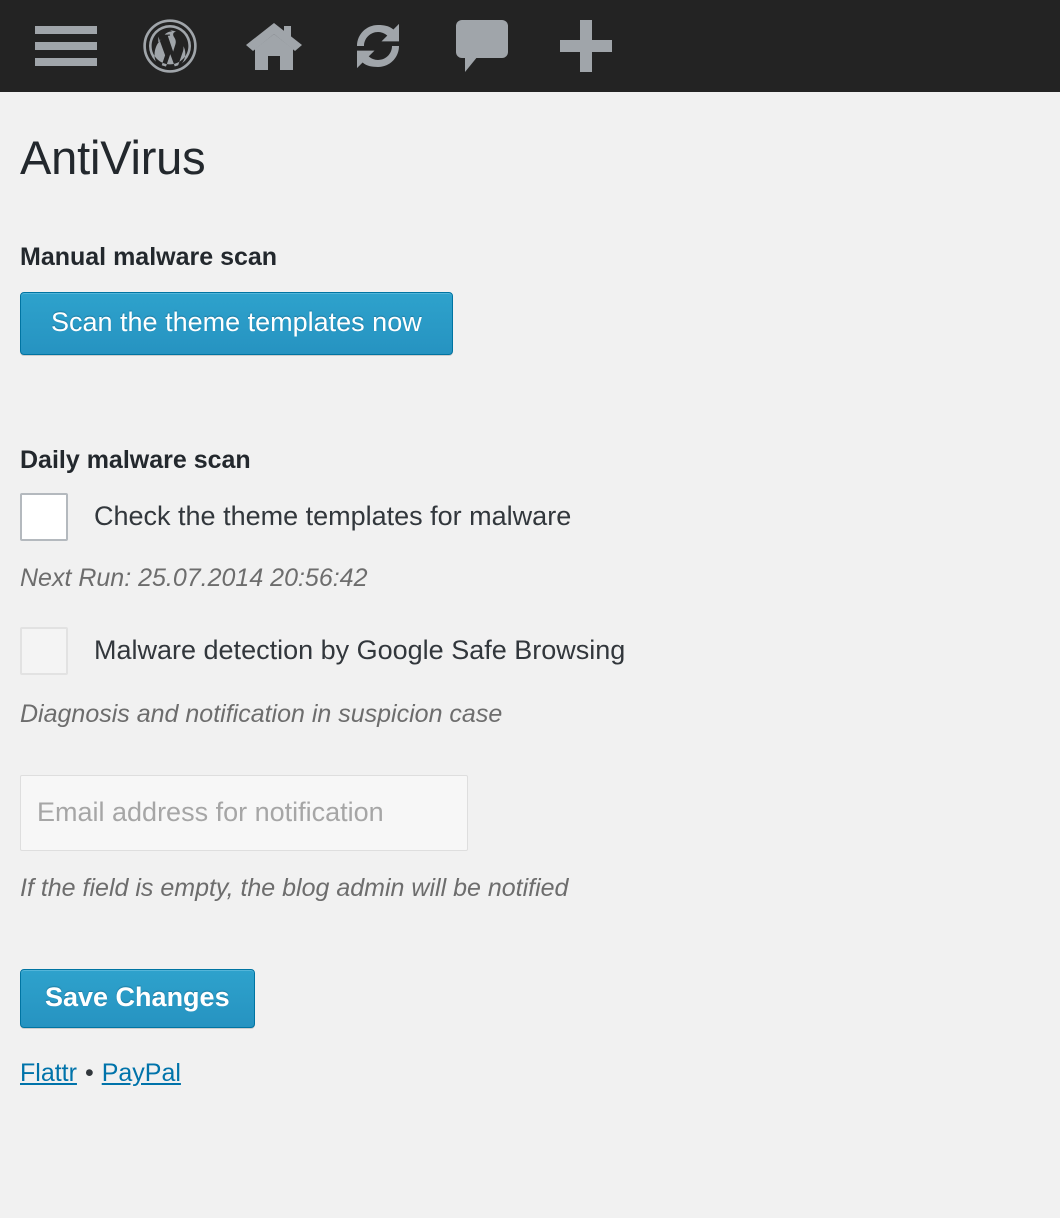 Image resolution: width=1060 pixels, height=1218 pixels. What do you see at coordinates (44, 650) in the screenshot?
I see `safe-browsing-checkbox` at bounding box center [44, 650].